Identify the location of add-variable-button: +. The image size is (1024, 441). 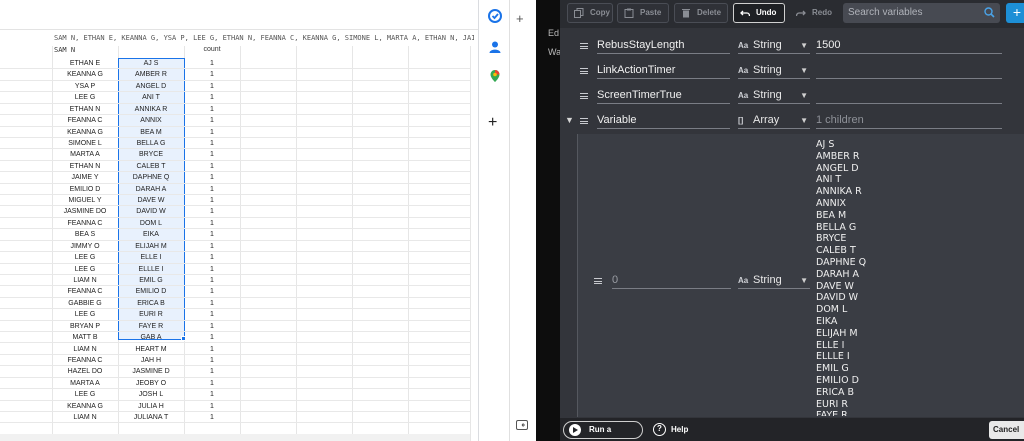
(1015, 13).